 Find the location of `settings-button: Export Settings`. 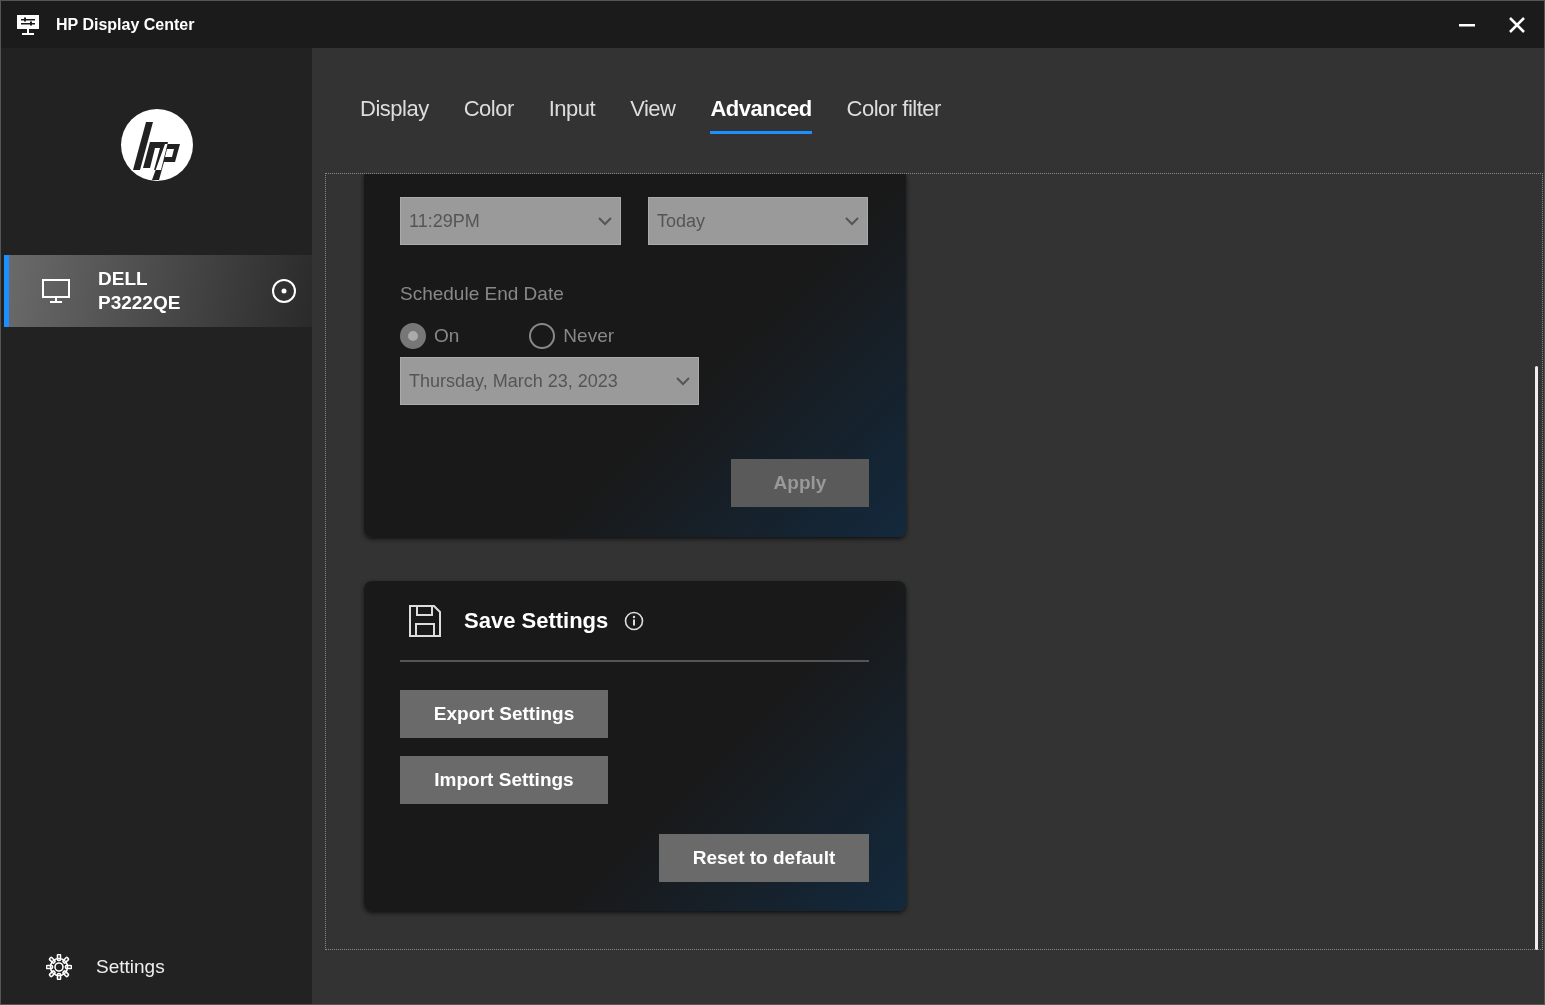

settings-button: Export Settings is located at coordinates (504, 714).